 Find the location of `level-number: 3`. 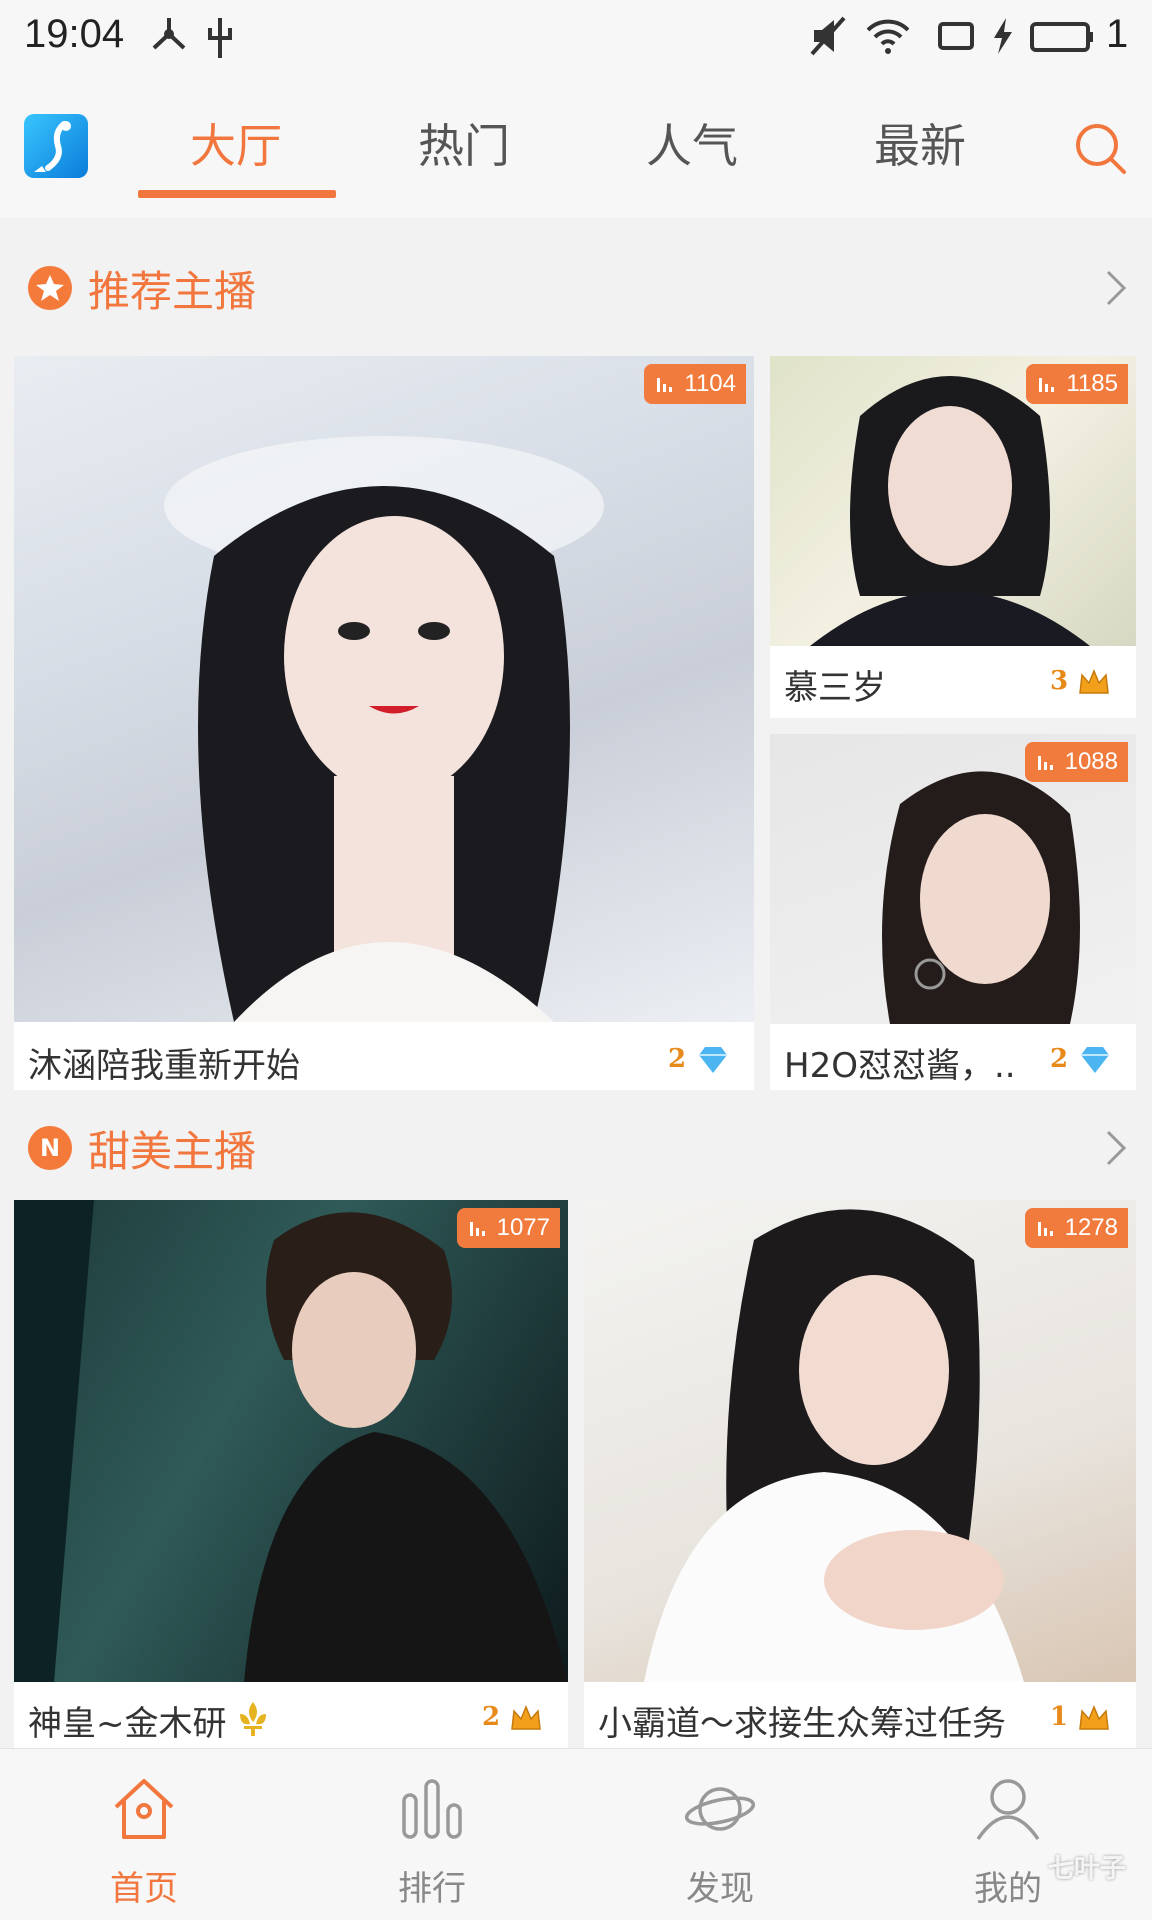

level-number: 3 is located at coordinates (1059, 681).